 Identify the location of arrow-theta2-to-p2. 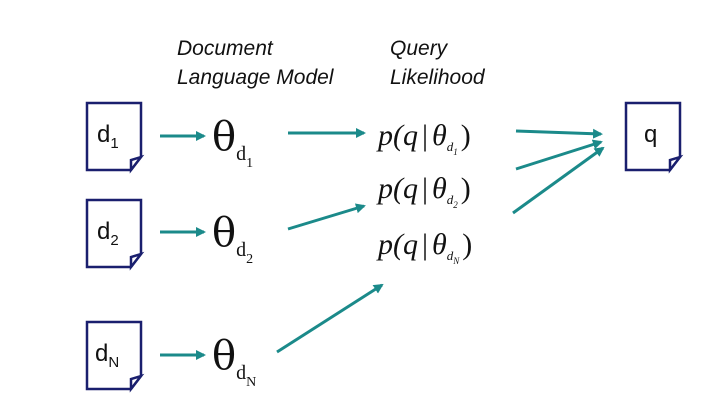
(326, 217).